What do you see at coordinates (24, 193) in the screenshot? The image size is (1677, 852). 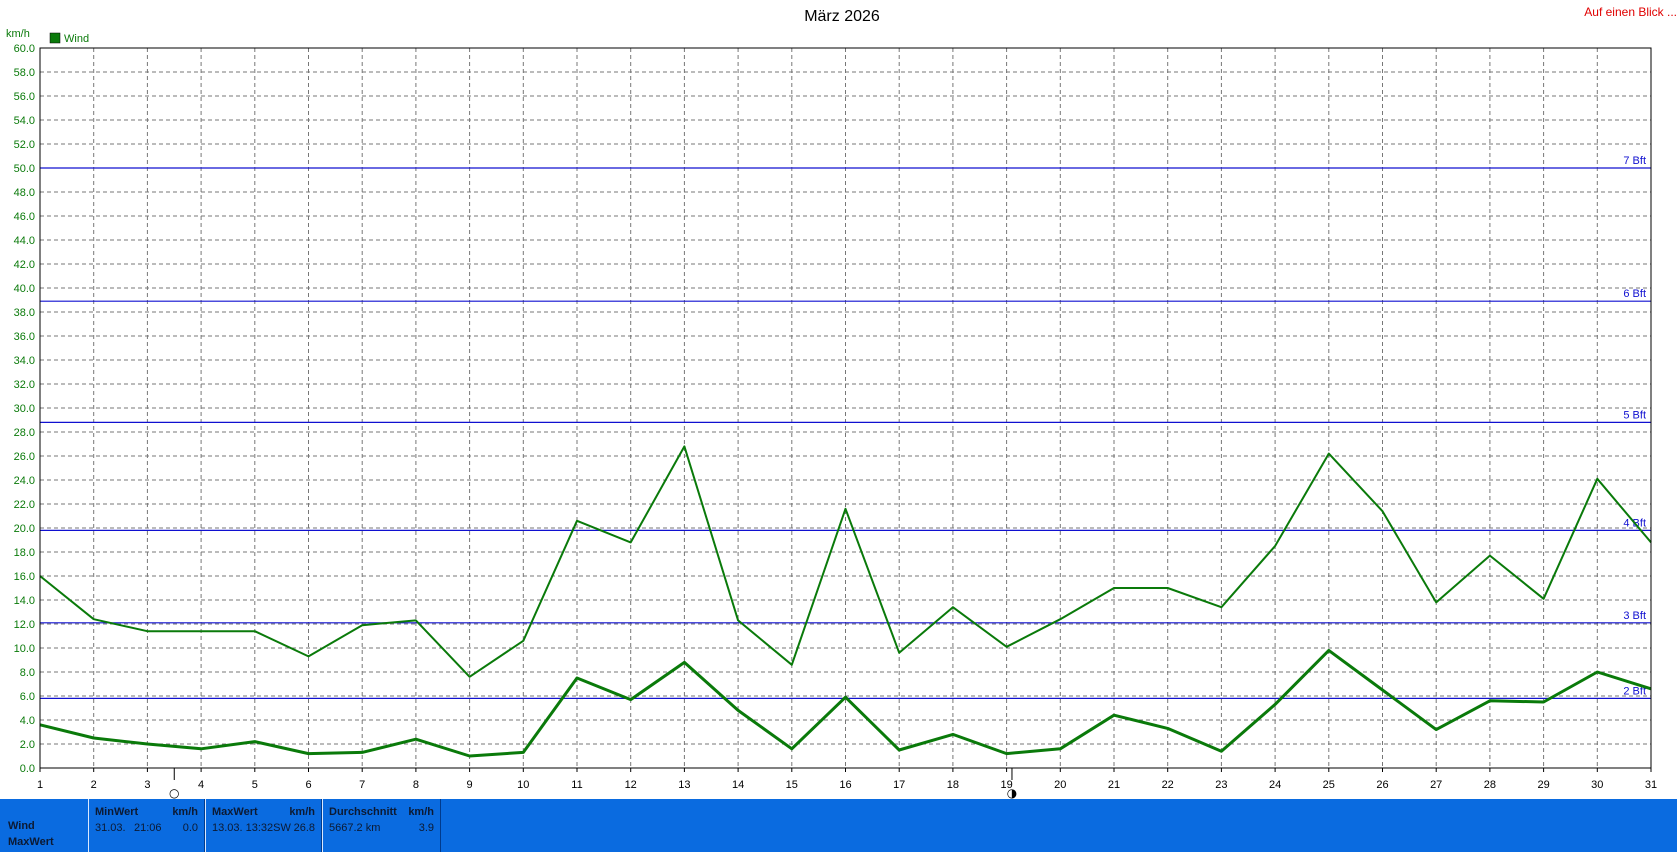 I see `y-tick-label: 48.0` at bounding box center [24, 193].